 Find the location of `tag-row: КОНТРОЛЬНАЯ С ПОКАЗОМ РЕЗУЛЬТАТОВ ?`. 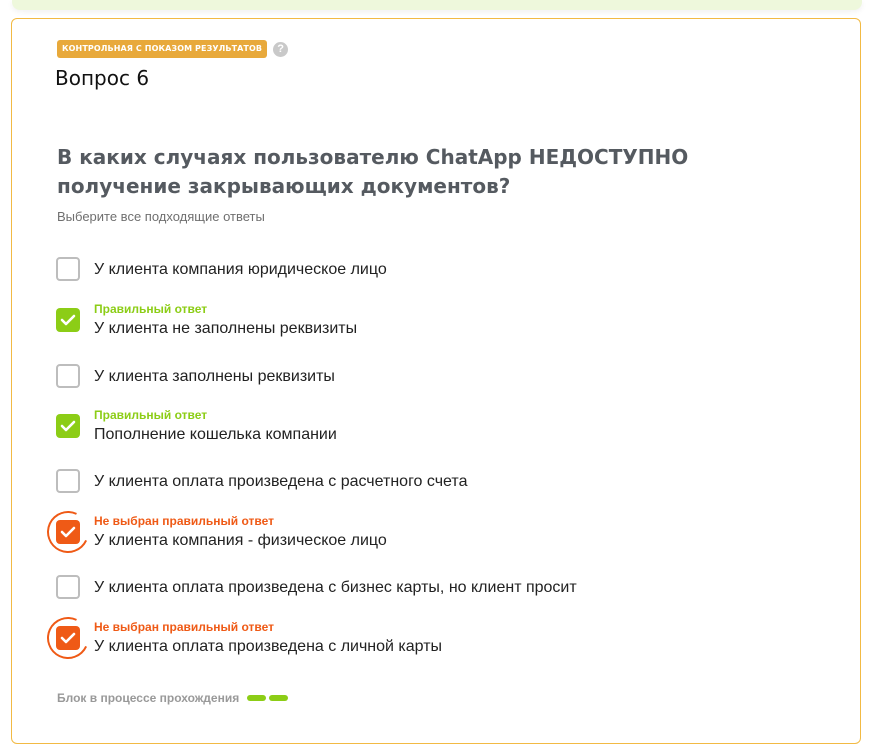

tag-row: КОНТРОЛЬНАЯ С ПОКАЗОМ РЕЗУЛЬТАТОВ ? is located at coordinates (173, 49).